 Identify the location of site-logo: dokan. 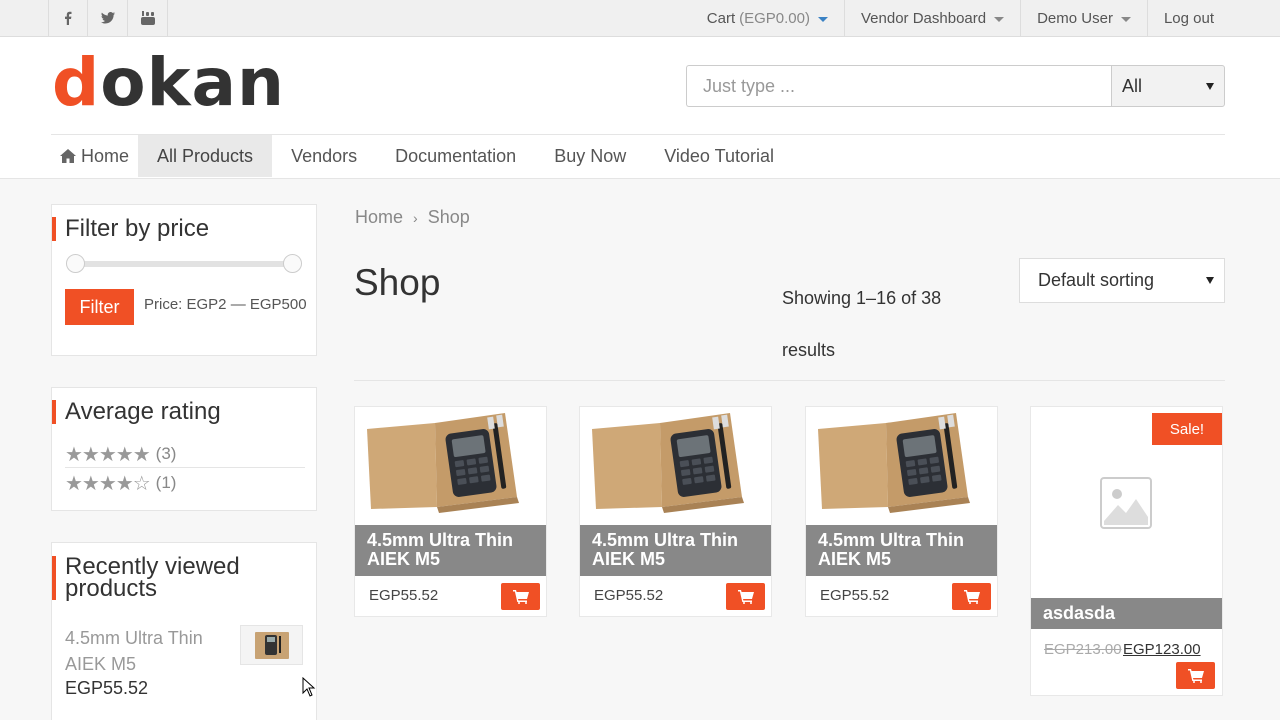
(168, 83).